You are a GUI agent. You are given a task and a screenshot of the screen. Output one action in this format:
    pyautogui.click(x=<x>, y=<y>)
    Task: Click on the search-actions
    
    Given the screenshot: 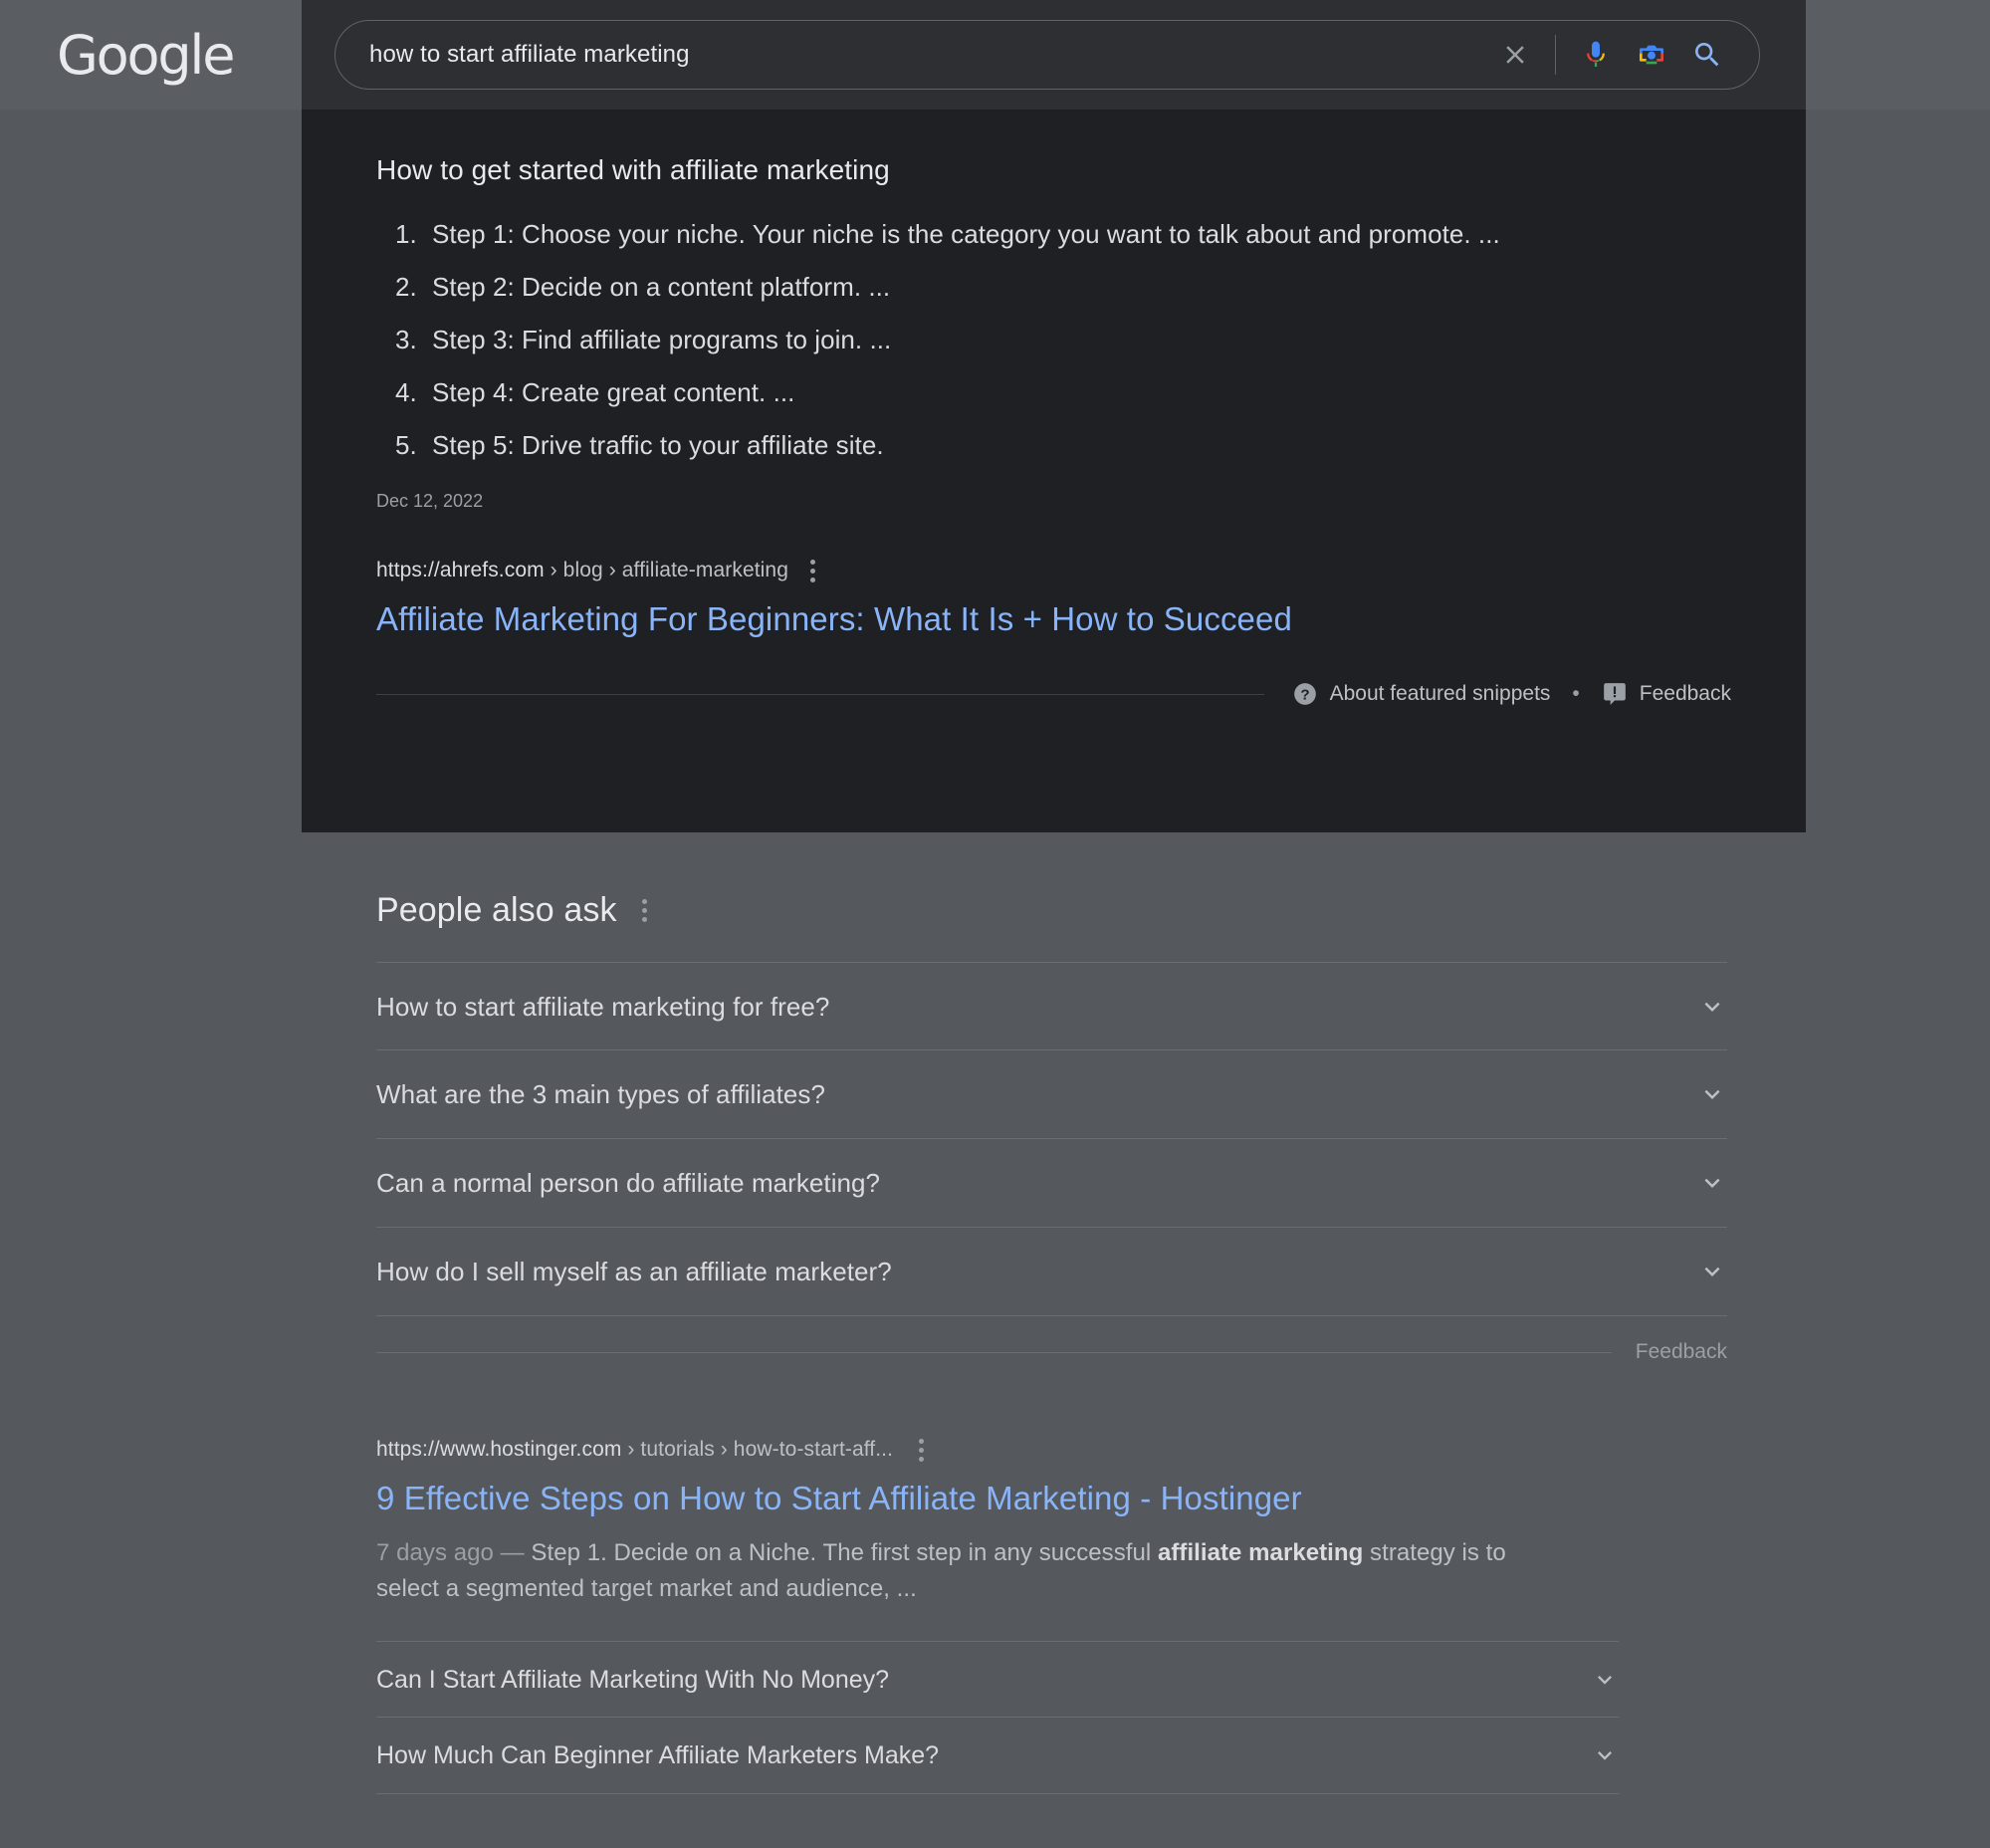 What is the action you would take?
    pyautogui.click(x=1623, y=55)
    